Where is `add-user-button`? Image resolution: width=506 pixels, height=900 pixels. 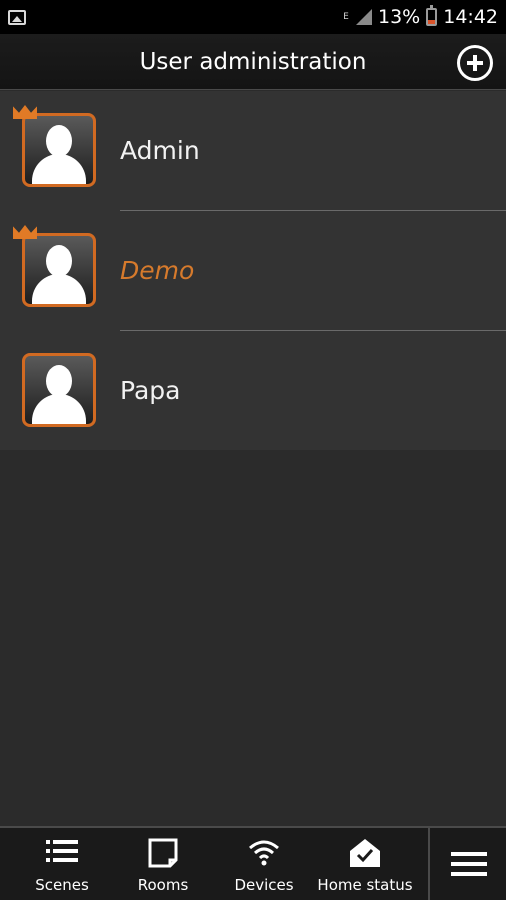 add-user-button is located at coordinates (475, 63).